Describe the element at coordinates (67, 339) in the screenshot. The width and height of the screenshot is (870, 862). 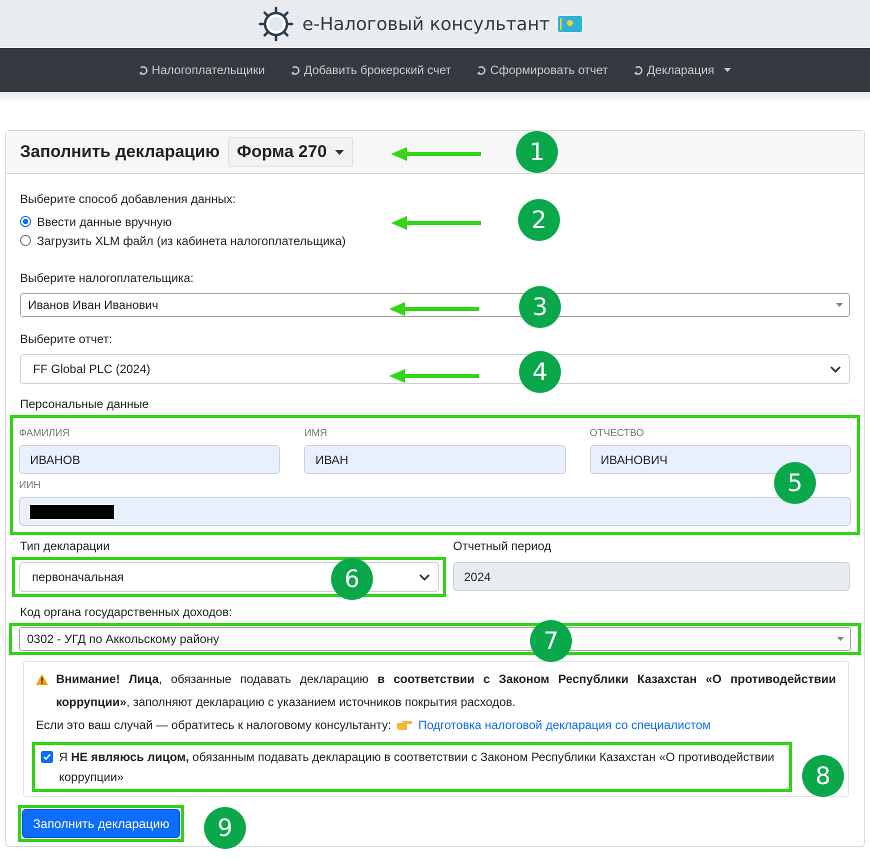
I see `field-label: Выберите отчет:` at that location.